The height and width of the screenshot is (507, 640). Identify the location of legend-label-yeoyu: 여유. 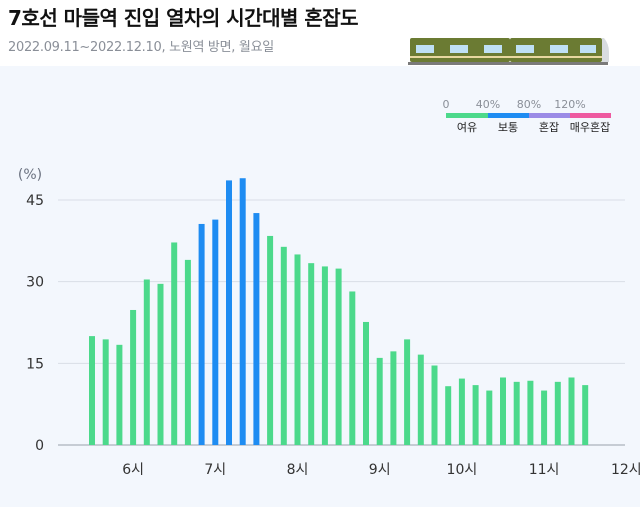
(467, 127).